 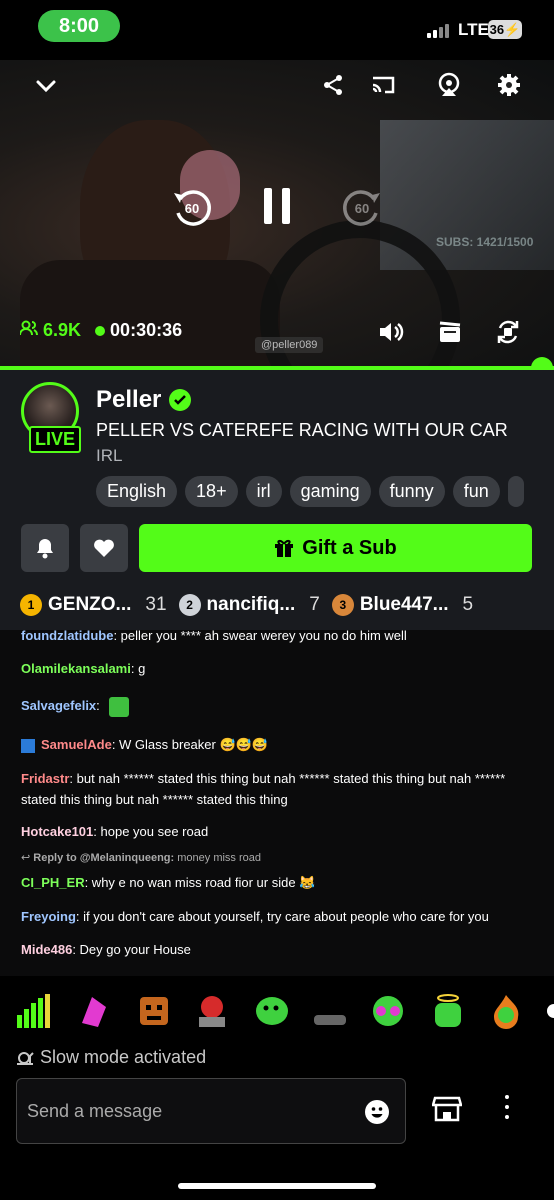 I want to click on rewind-seconds: 60, so click(x=192, y=208).